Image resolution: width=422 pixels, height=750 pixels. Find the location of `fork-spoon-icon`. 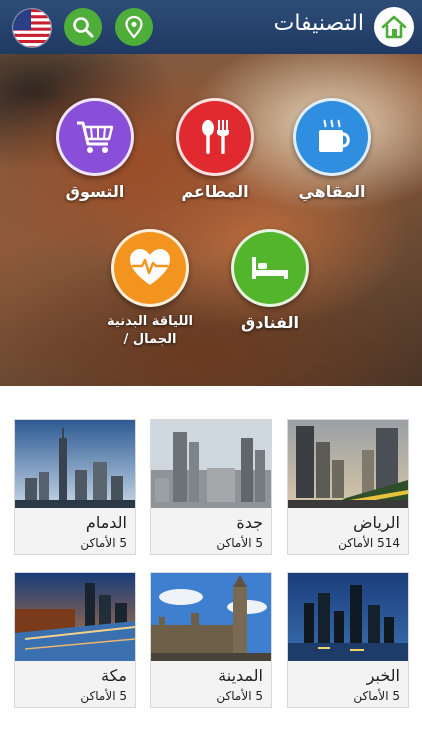

fork-spoon-icon is located at coordinates (215, 137).